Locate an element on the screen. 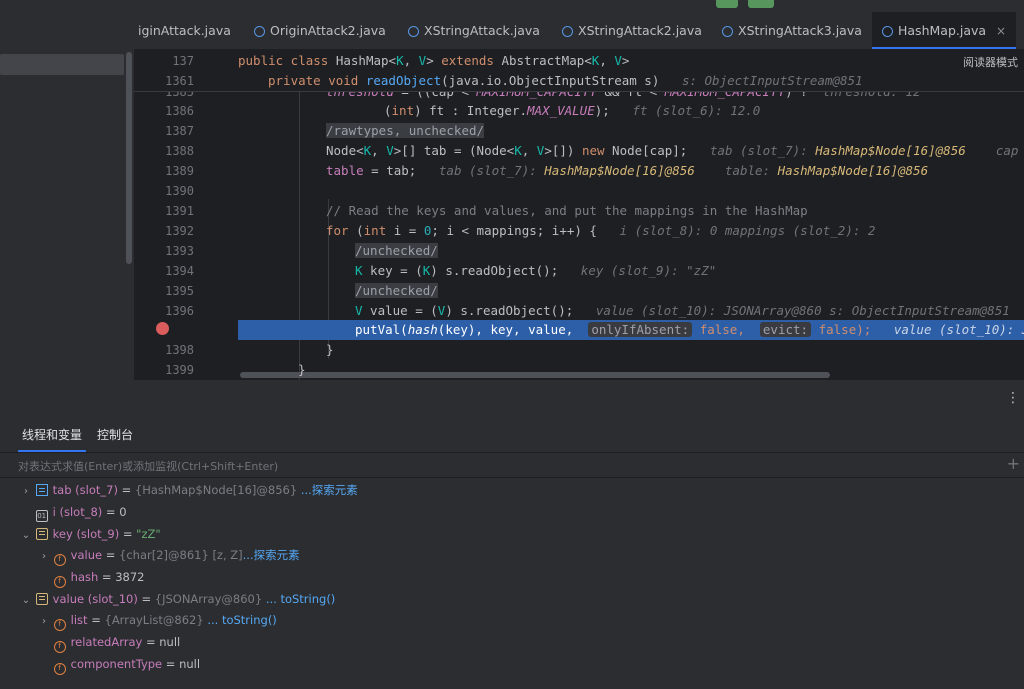 The image size is (1024, 689). line-number: 1394 is located at coordinates (179, 271).